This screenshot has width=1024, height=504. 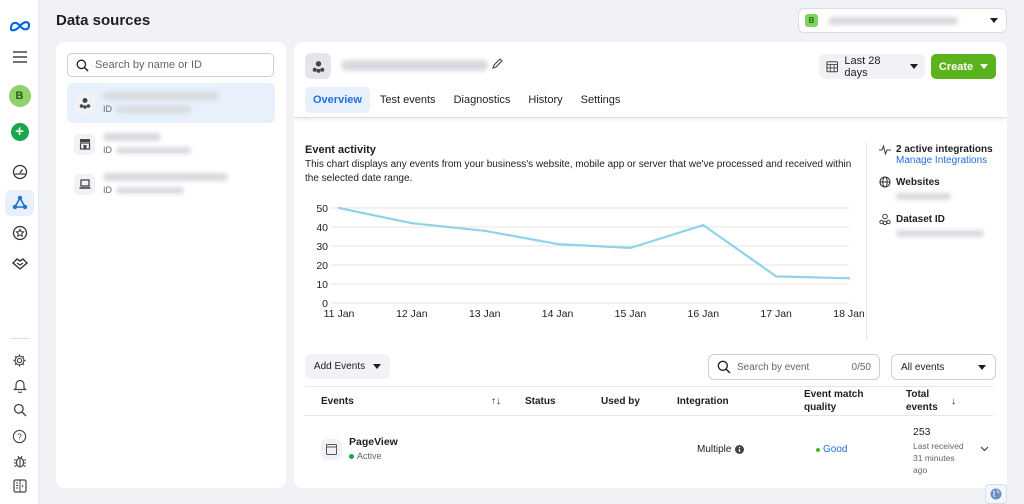 I want to click on source-search-box, so click(x=170, y=65).